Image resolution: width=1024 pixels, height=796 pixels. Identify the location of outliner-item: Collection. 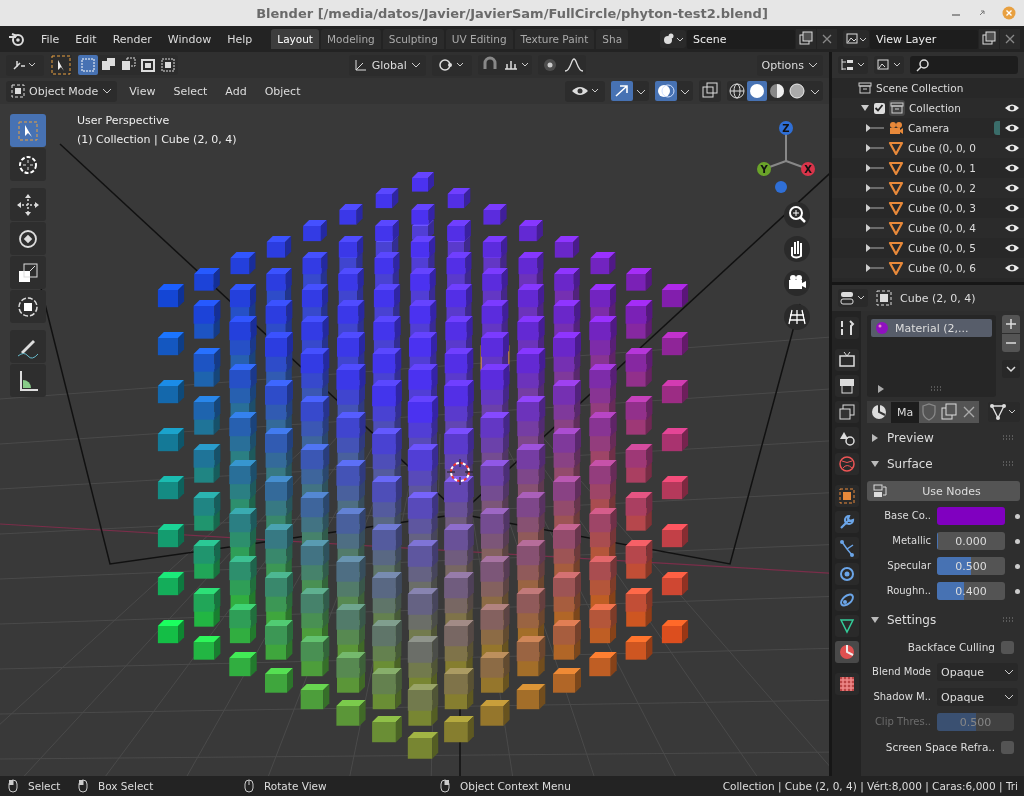
(954, 108).